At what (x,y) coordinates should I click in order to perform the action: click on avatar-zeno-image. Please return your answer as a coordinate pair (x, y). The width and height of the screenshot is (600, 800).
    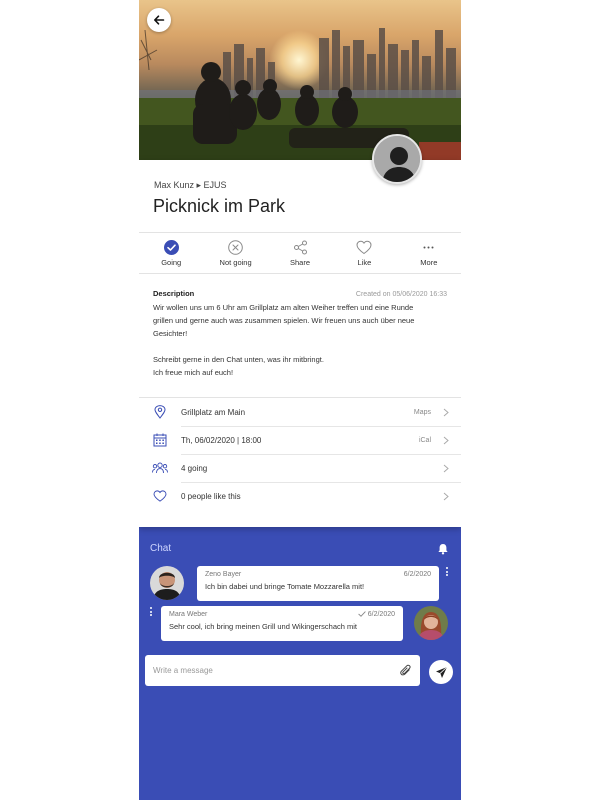
    Looking at the image, I should click on (167, 583).